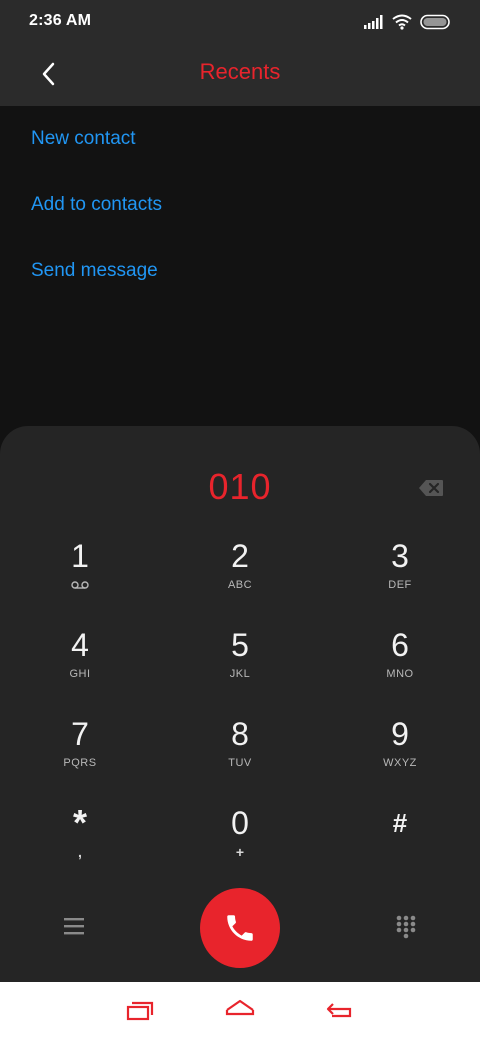 Image resolution: width=480 pixels, height=1040 pixels. What do you see at coordinates (340, 1011) in the screenshot?
I see `back-nav-icon` at bounding box center [340, 1011].